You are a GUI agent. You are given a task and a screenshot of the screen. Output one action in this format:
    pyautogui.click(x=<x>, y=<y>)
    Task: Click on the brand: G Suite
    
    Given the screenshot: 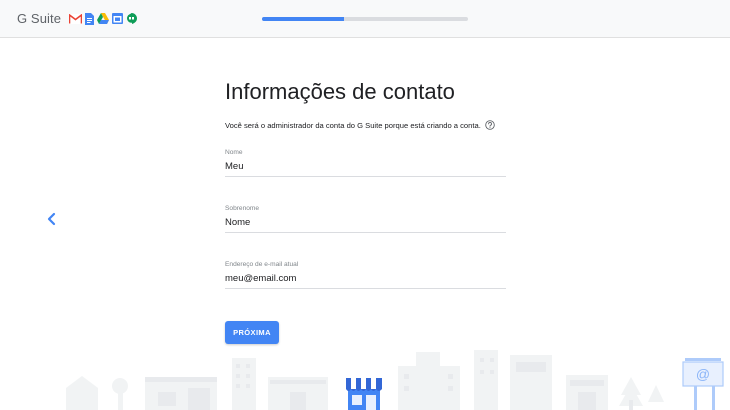 What is the action you would take?
    pyautogui.click(x=77, y=18)
    